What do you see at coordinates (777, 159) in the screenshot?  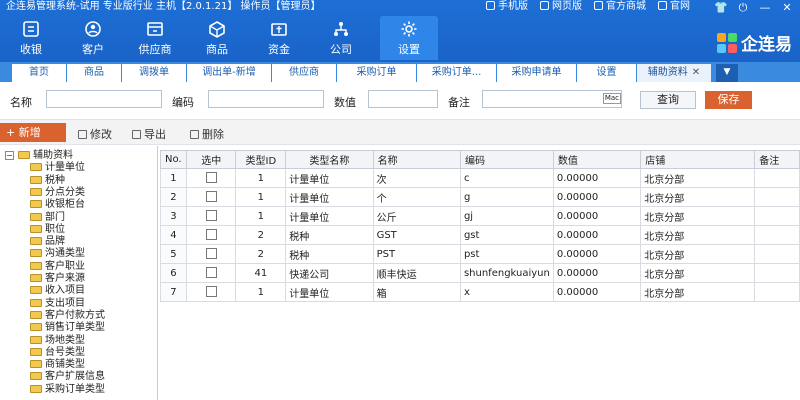 I see `col-note: 备注` at bounding box center [777, 159].